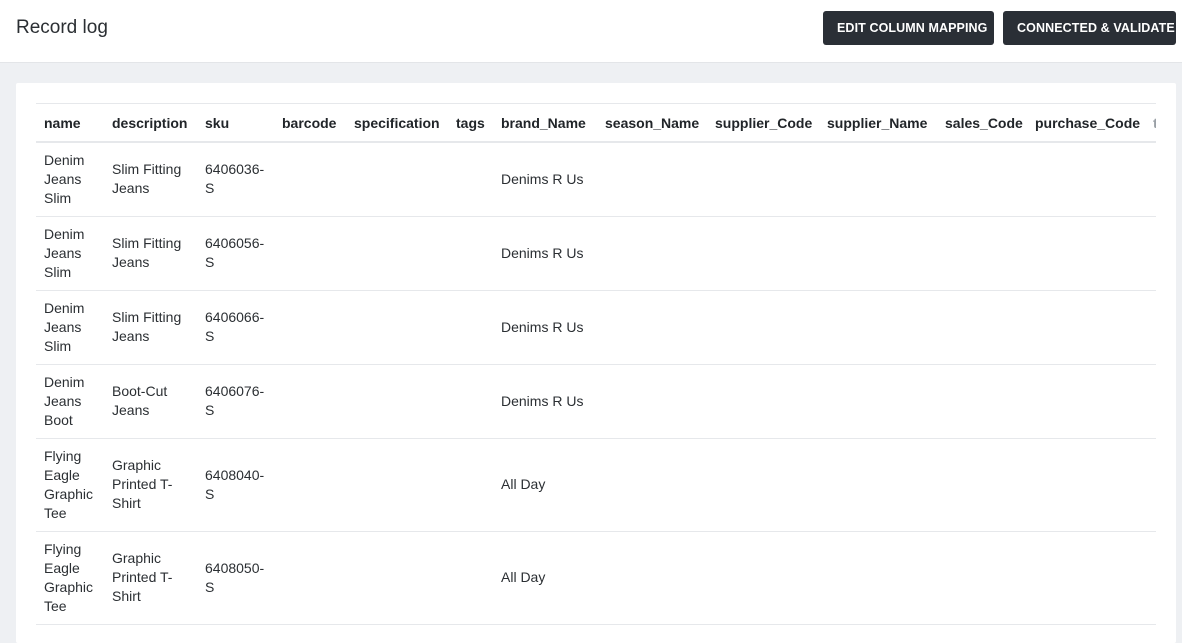 The image size is (1182, 643). What do you see at coordinates (982, 123) in the screenshot?
I see `column-header-sales-code: sales_Code` at bounding box center [982, 123].